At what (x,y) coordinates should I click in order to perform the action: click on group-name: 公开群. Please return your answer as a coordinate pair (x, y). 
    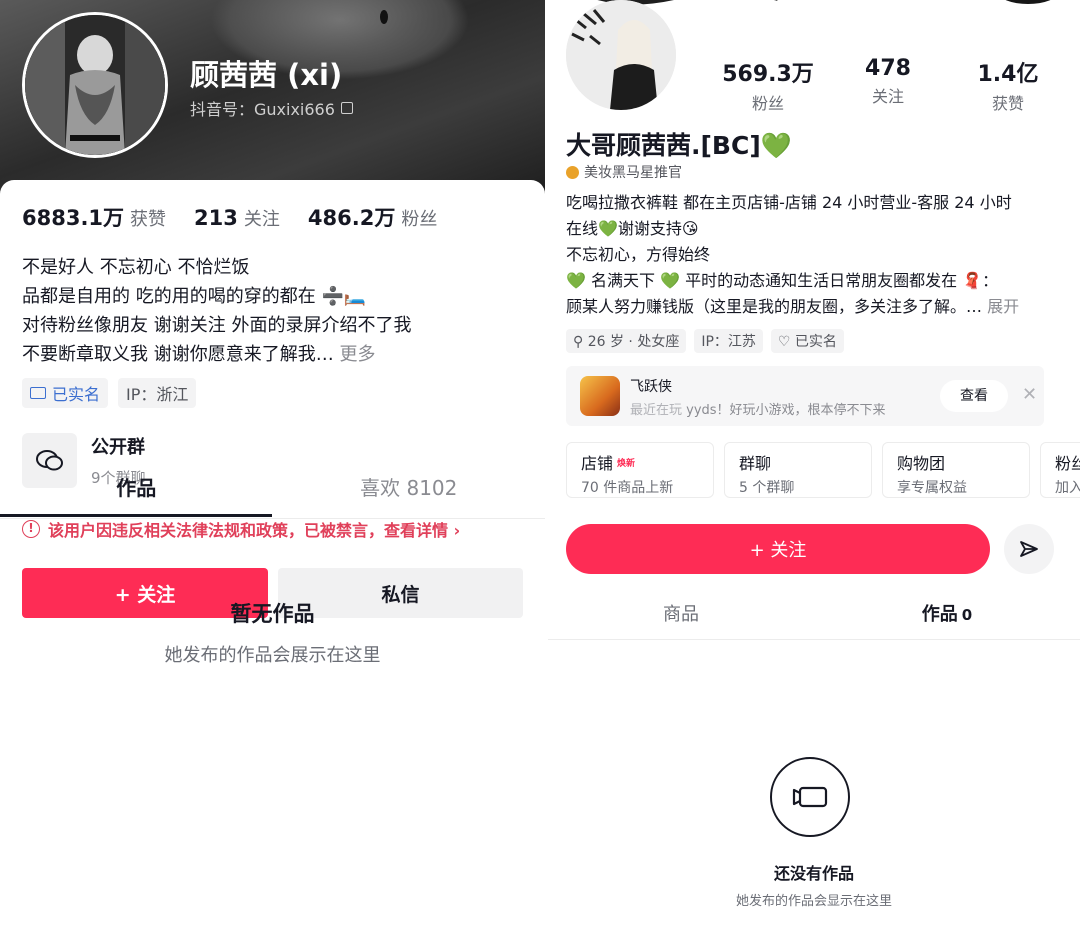
    Looking at the image, I should click on (118, 447).